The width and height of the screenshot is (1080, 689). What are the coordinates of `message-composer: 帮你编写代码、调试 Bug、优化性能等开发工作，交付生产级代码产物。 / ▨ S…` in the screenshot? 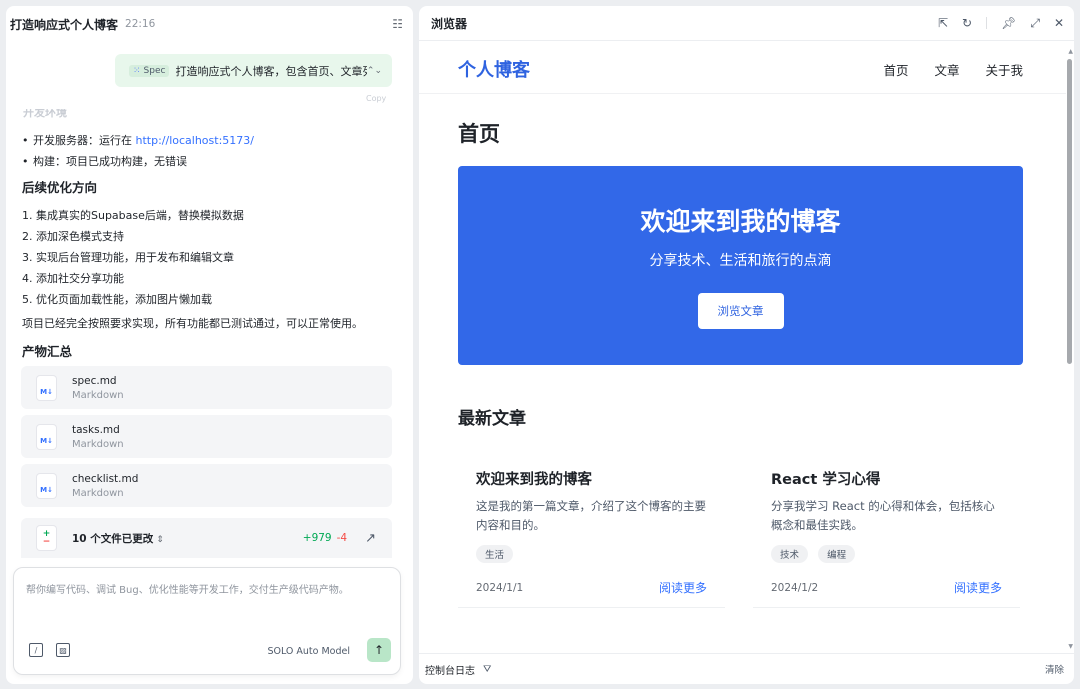 It's located at (207, 621).